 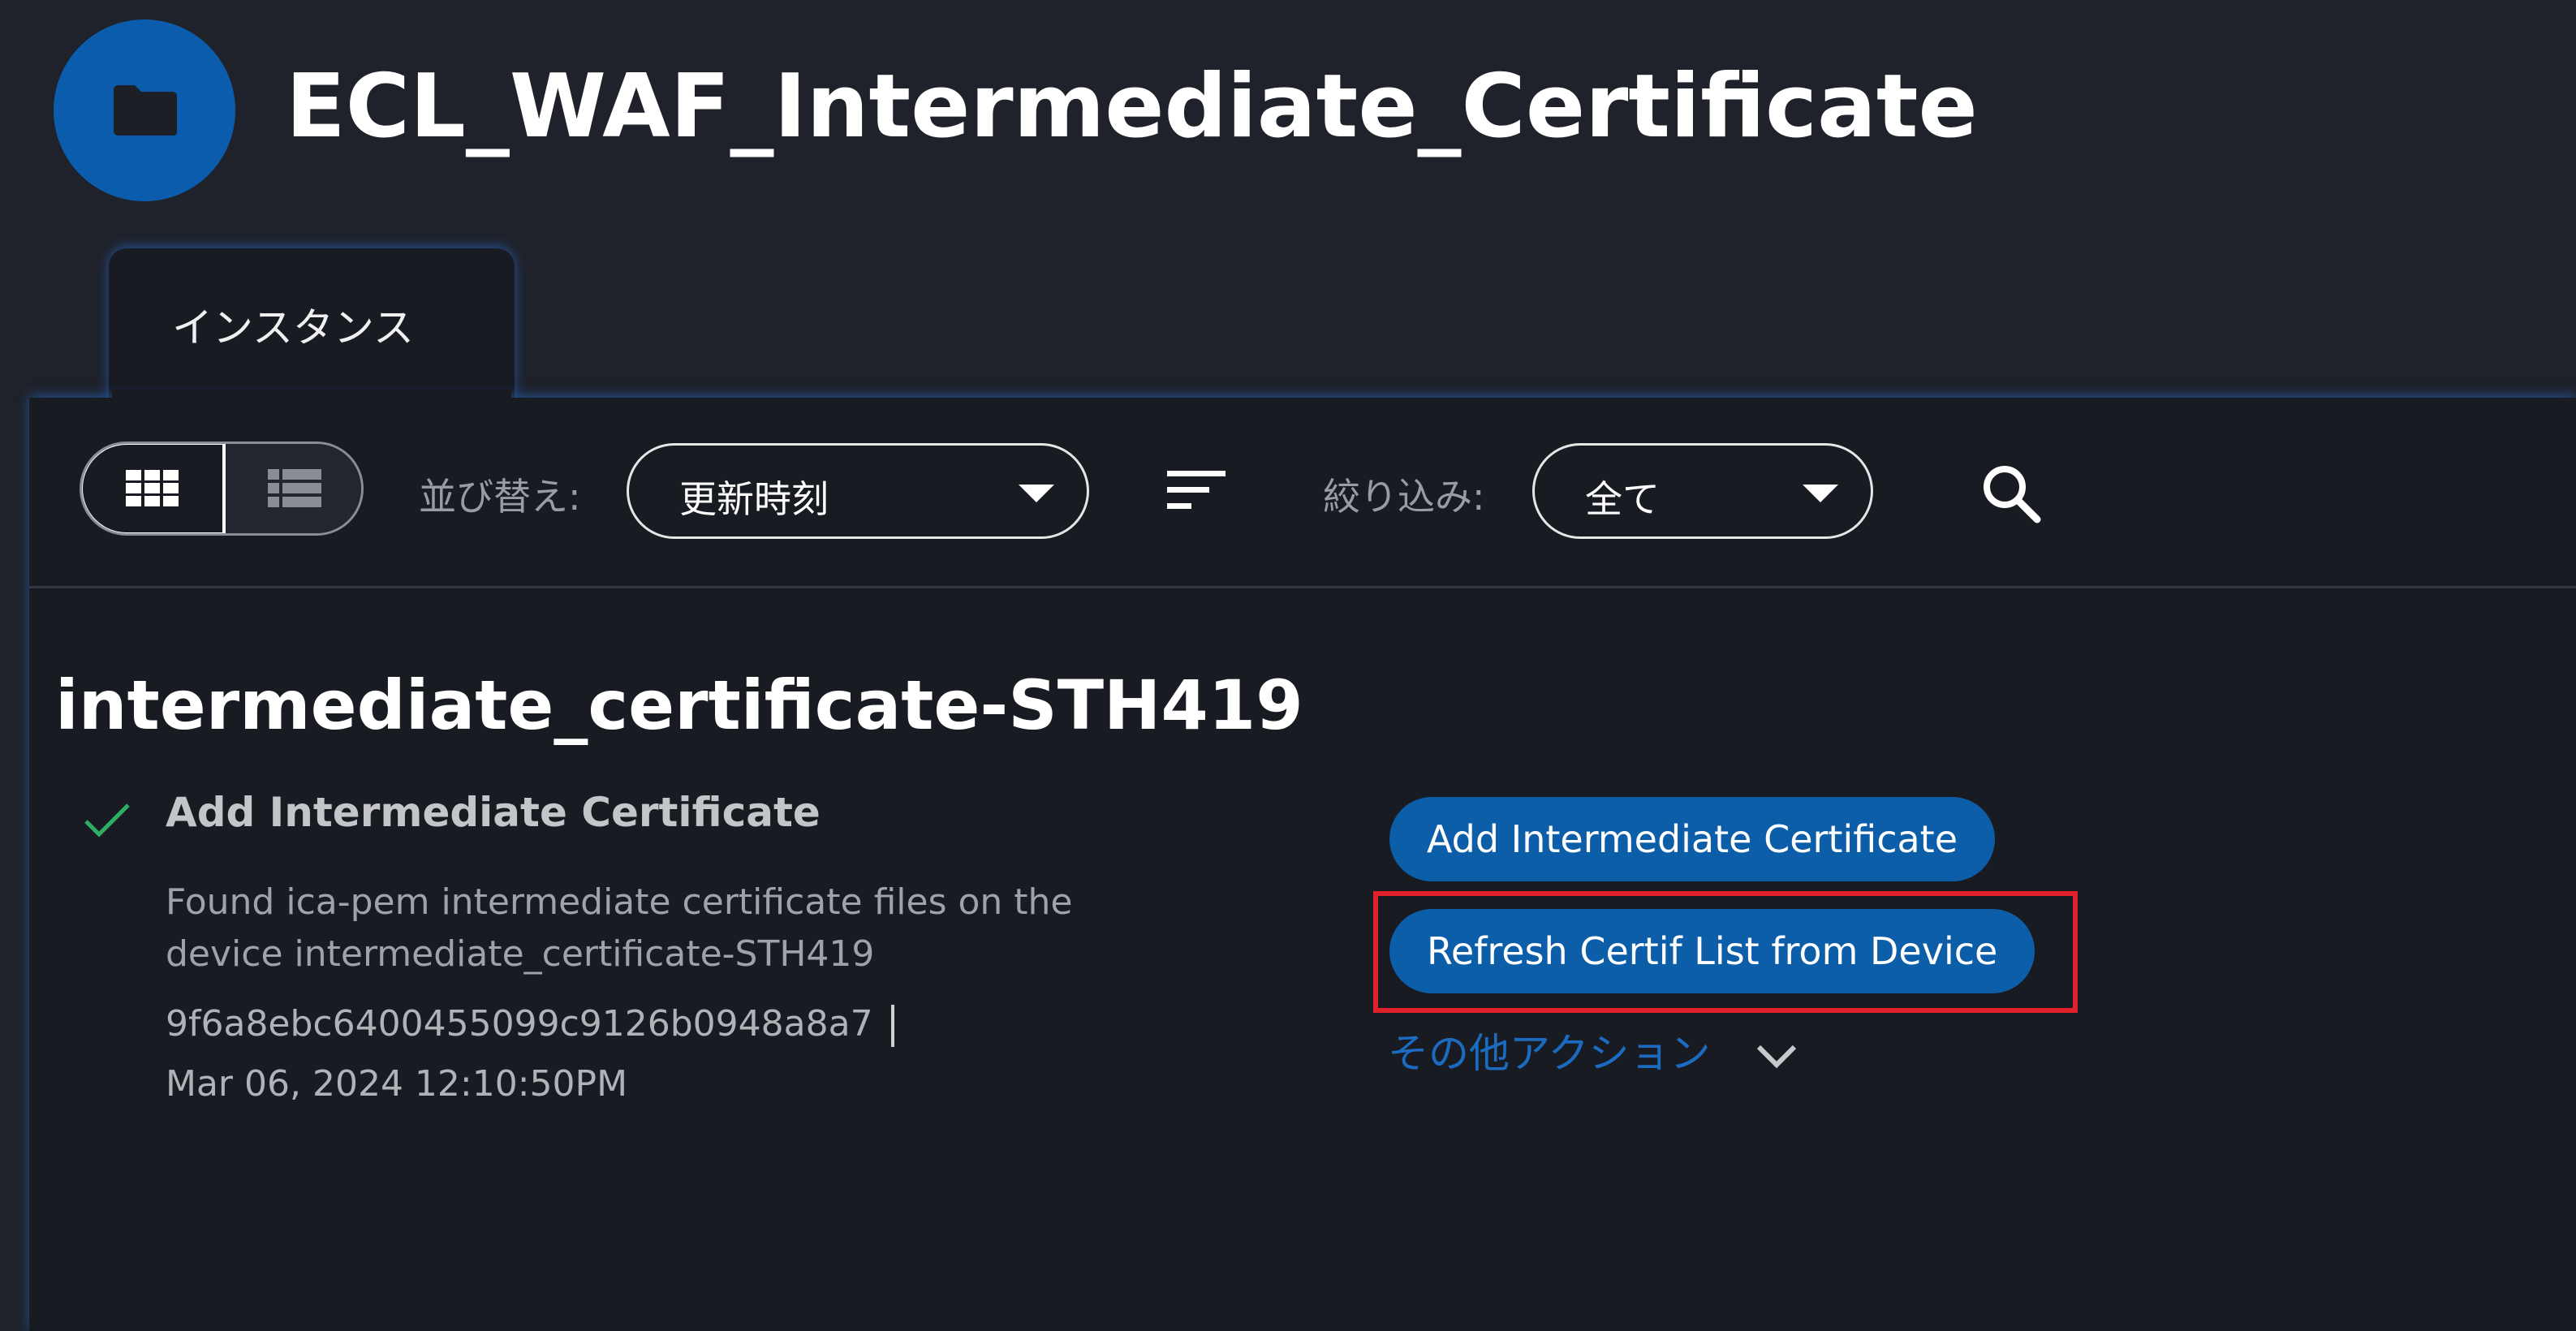 I want to click on search-icon, so click(x=2013, y=495).